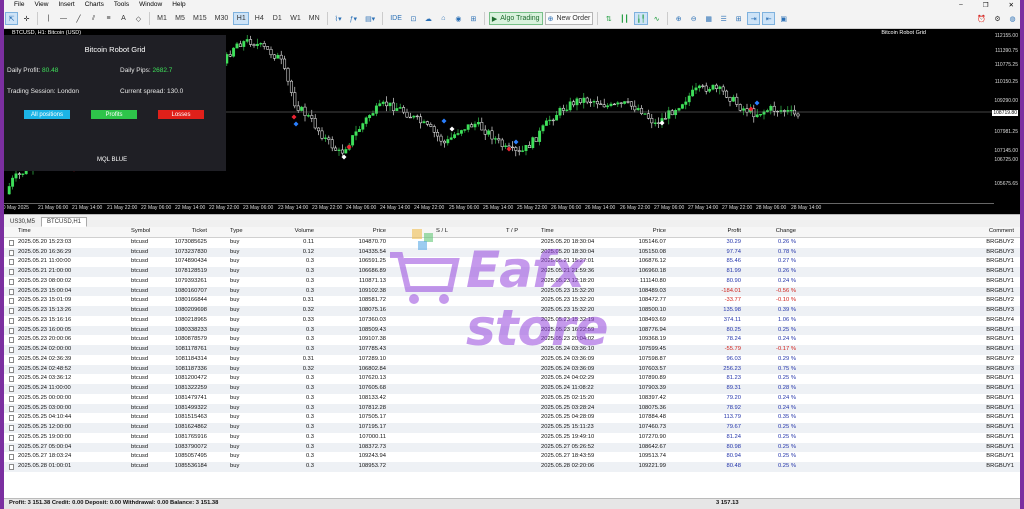 Image resolution: width=1024 pixels, height=509 pixels. I want to click on new-order-button: ⊕ New Order, so click(569, 18).